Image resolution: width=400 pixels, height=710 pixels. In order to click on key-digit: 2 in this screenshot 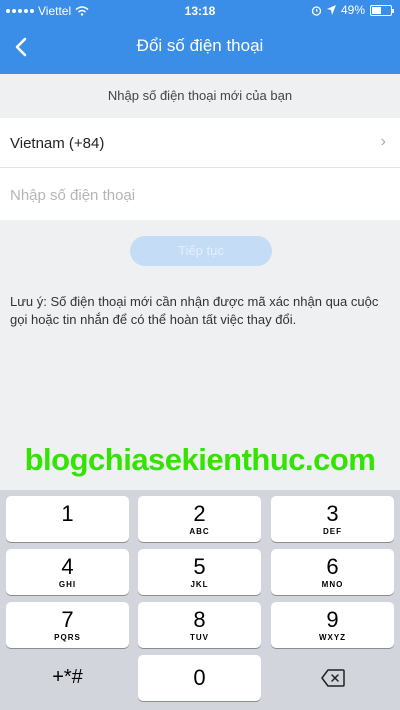, I will do `click(199, 513)`.